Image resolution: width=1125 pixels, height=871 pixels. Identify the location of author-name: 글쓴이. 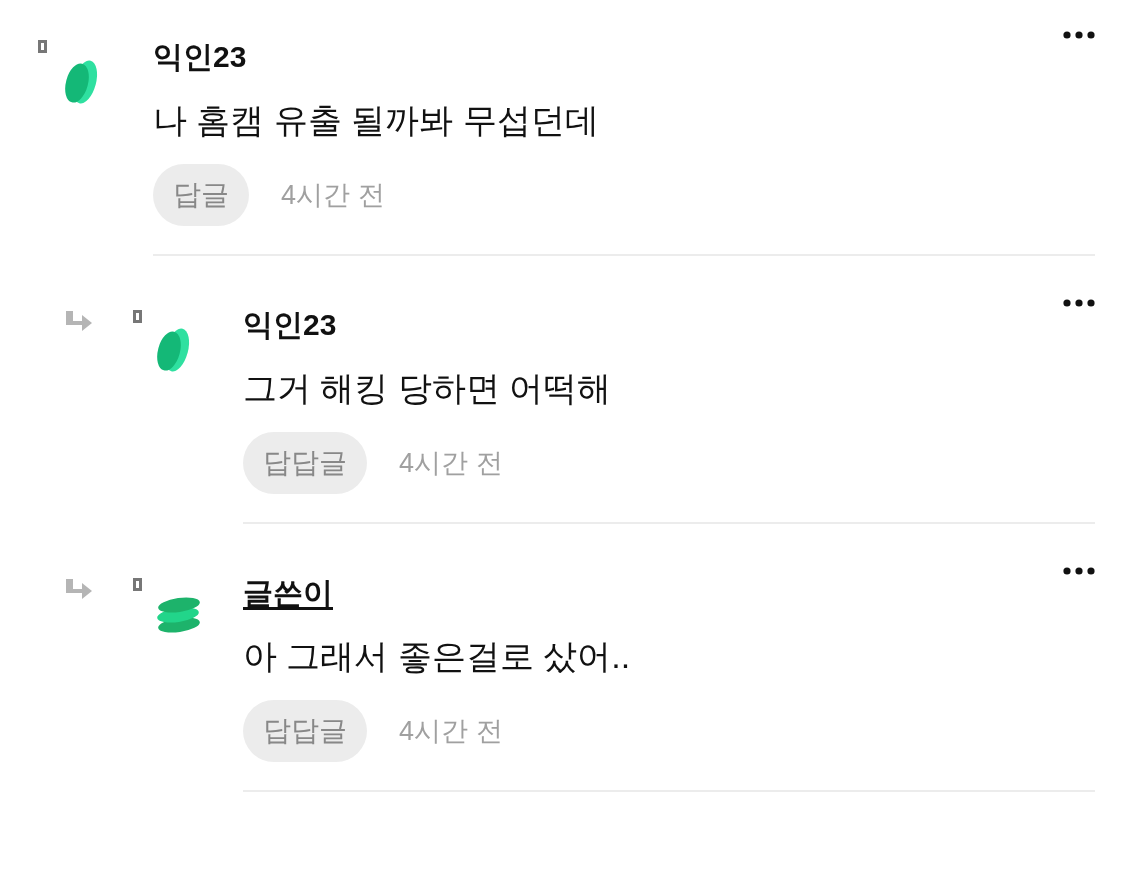
(288, 593).